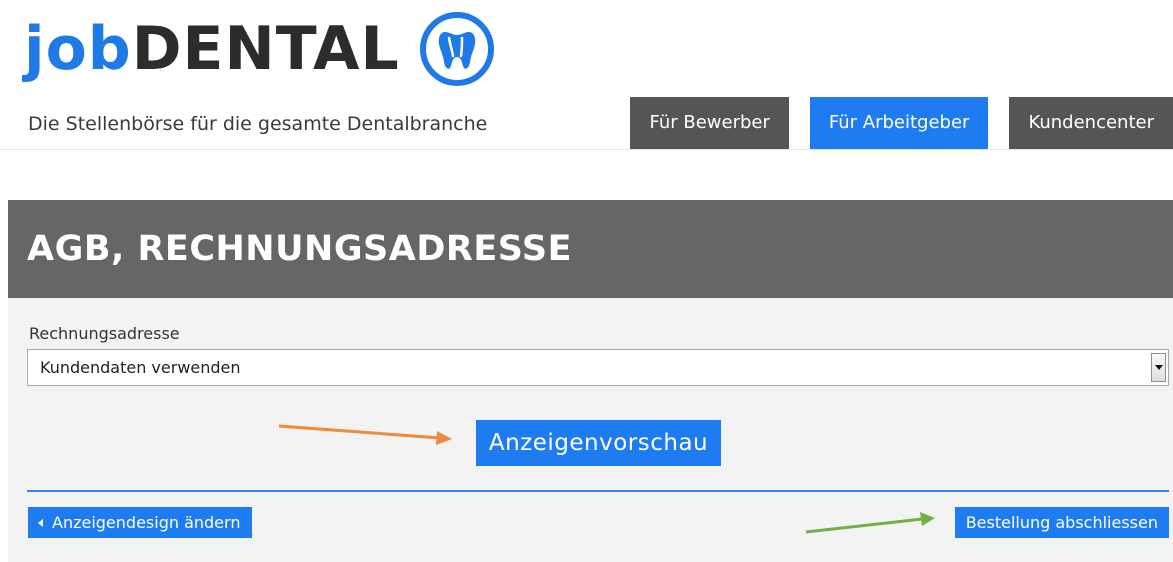 This screenshot has width=1173, height=562. I want to click on chevron-down-icon, so click(1158, 367).